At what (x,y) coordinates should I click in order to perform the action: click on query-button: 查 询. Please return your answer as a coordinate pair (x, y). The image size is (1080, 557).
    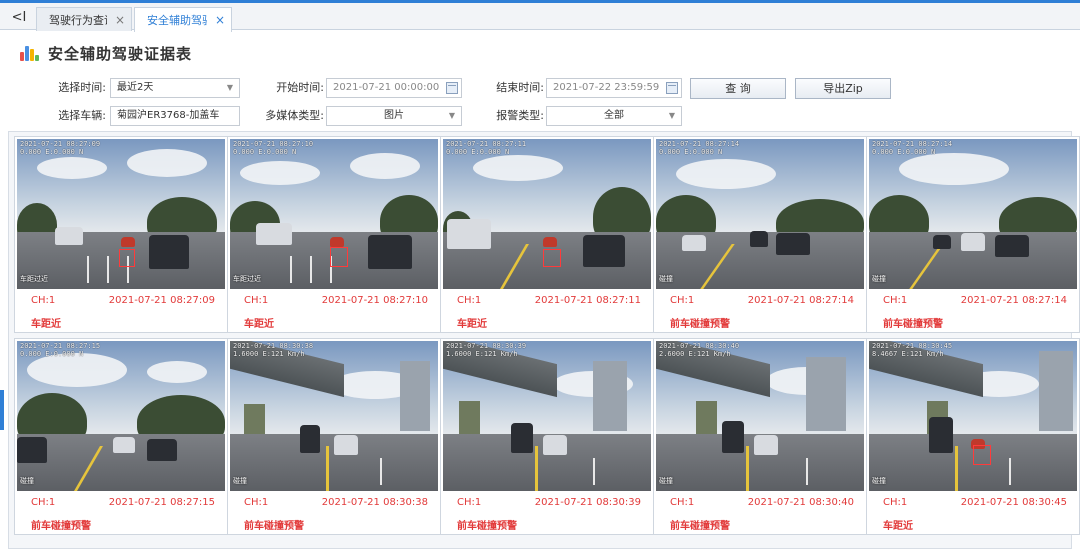
    Looking at the image, I should click on (738, 88).